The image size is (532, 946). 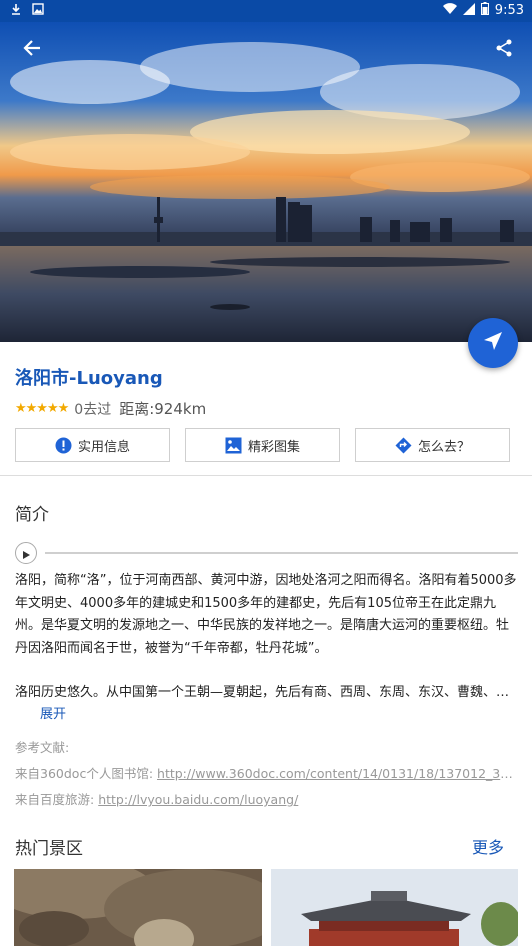 What do you see at coordinates (16, 9) in the screenshot?
I see `download-icon` at bounding box center [16, 9].